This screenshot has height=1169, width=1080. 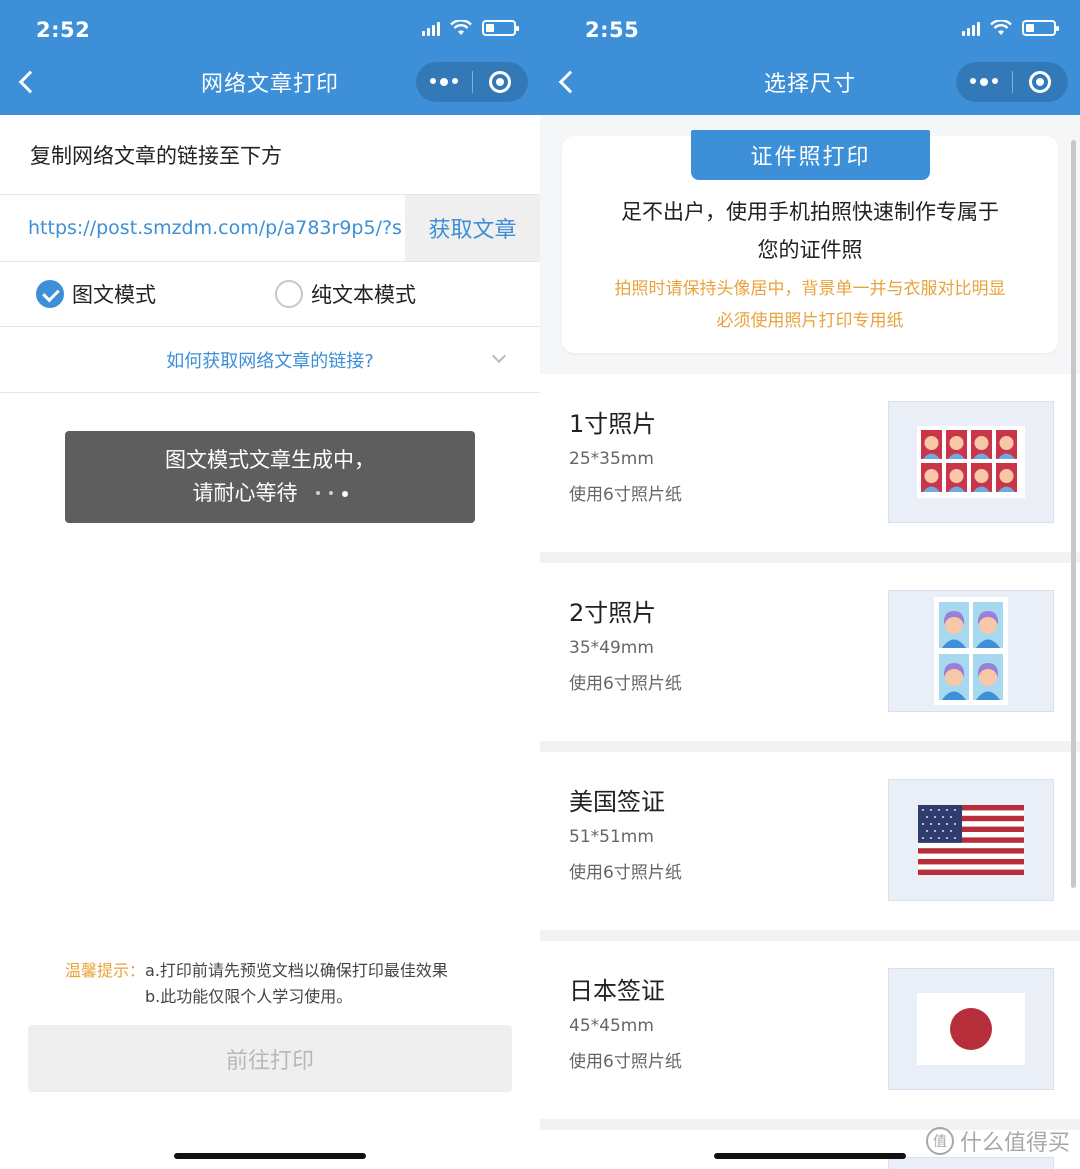 I want to click on tips-label: 温馨提示：, so click(x=105, y=970).